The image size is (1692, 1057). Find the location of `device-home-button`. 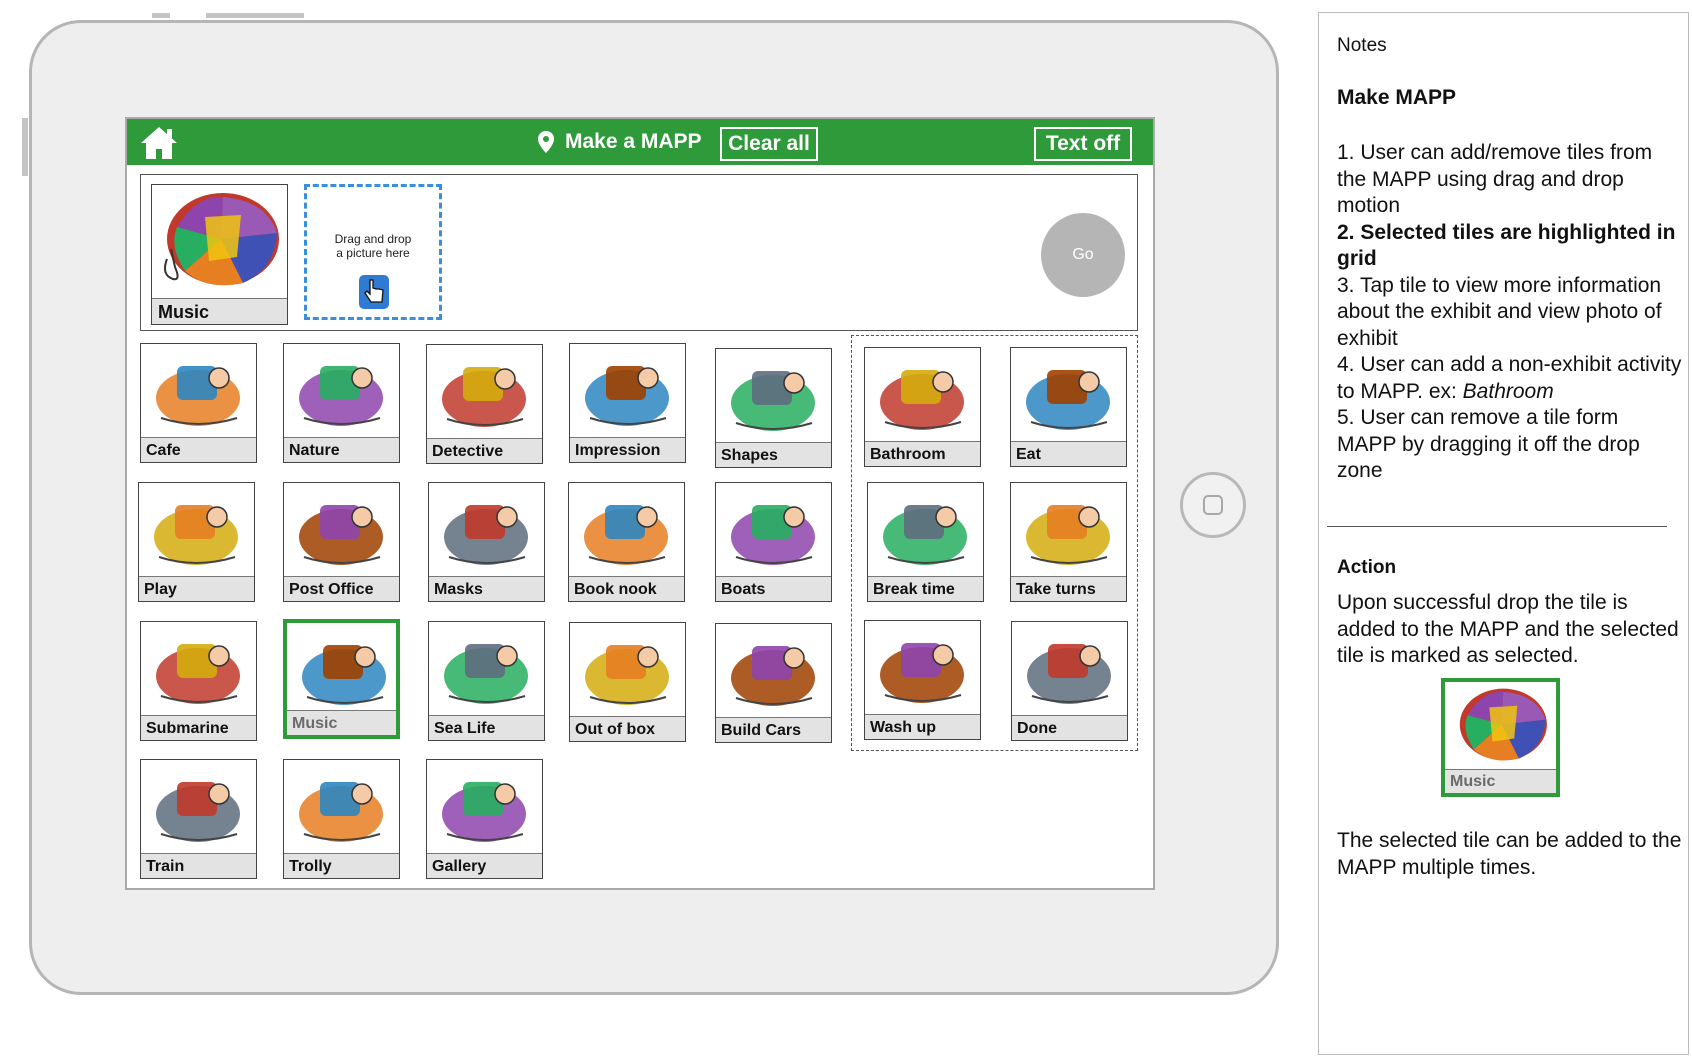

device-home-button is located at coordinates (1213, 505).